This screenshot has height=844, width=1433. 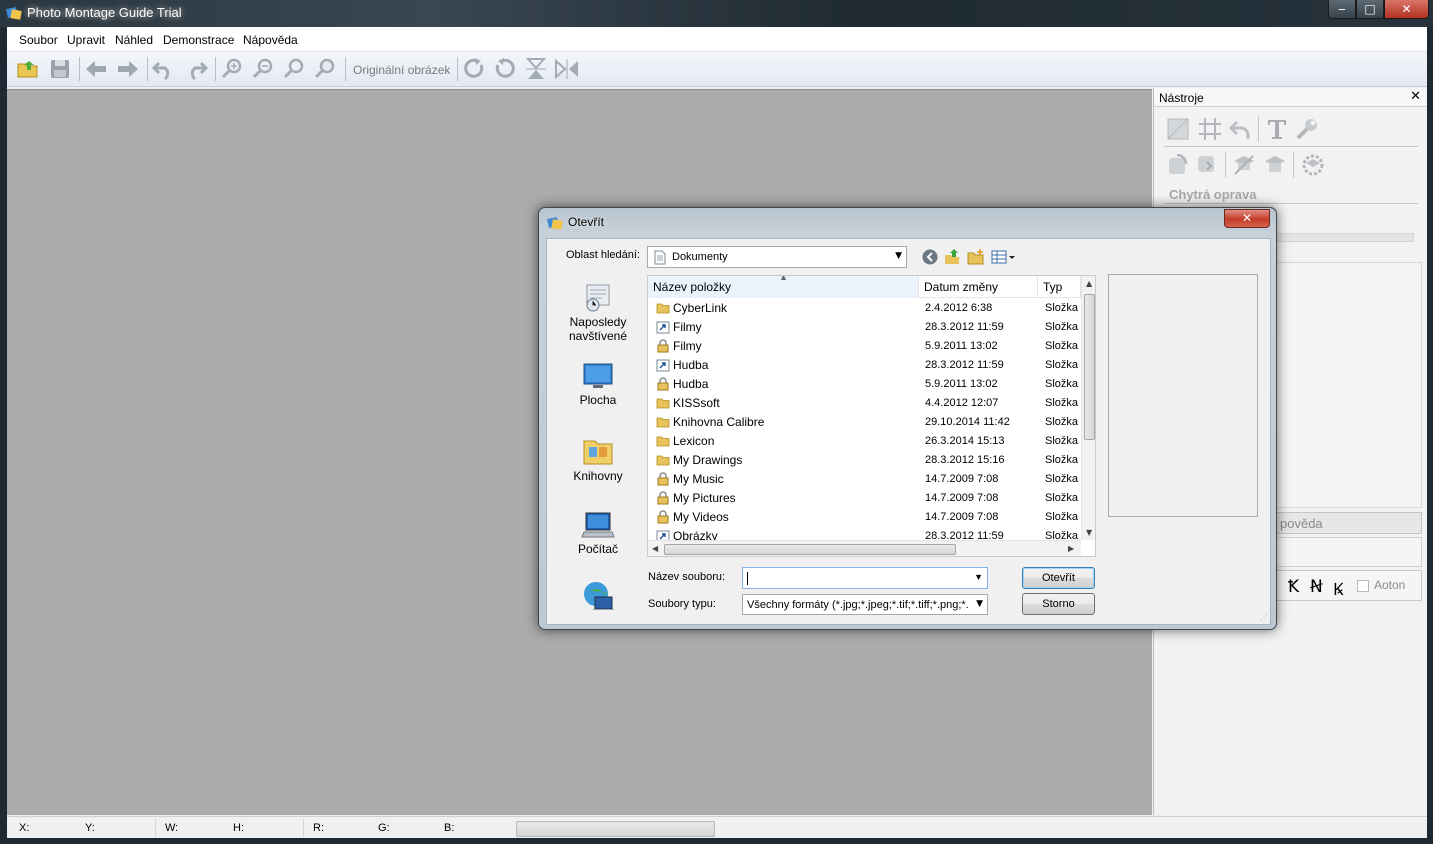 I want to click on view-menu-icon, so click(x=1004, y=257).